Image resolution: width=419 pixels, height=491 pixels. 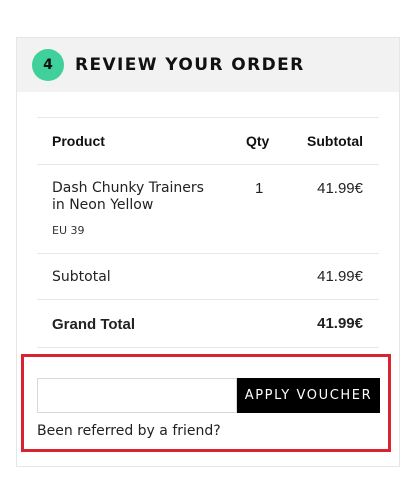 What do you see at coordinates (78, 141) in the screenshot?
I see `column-header-product: Product` at bounding box center [78, 141].